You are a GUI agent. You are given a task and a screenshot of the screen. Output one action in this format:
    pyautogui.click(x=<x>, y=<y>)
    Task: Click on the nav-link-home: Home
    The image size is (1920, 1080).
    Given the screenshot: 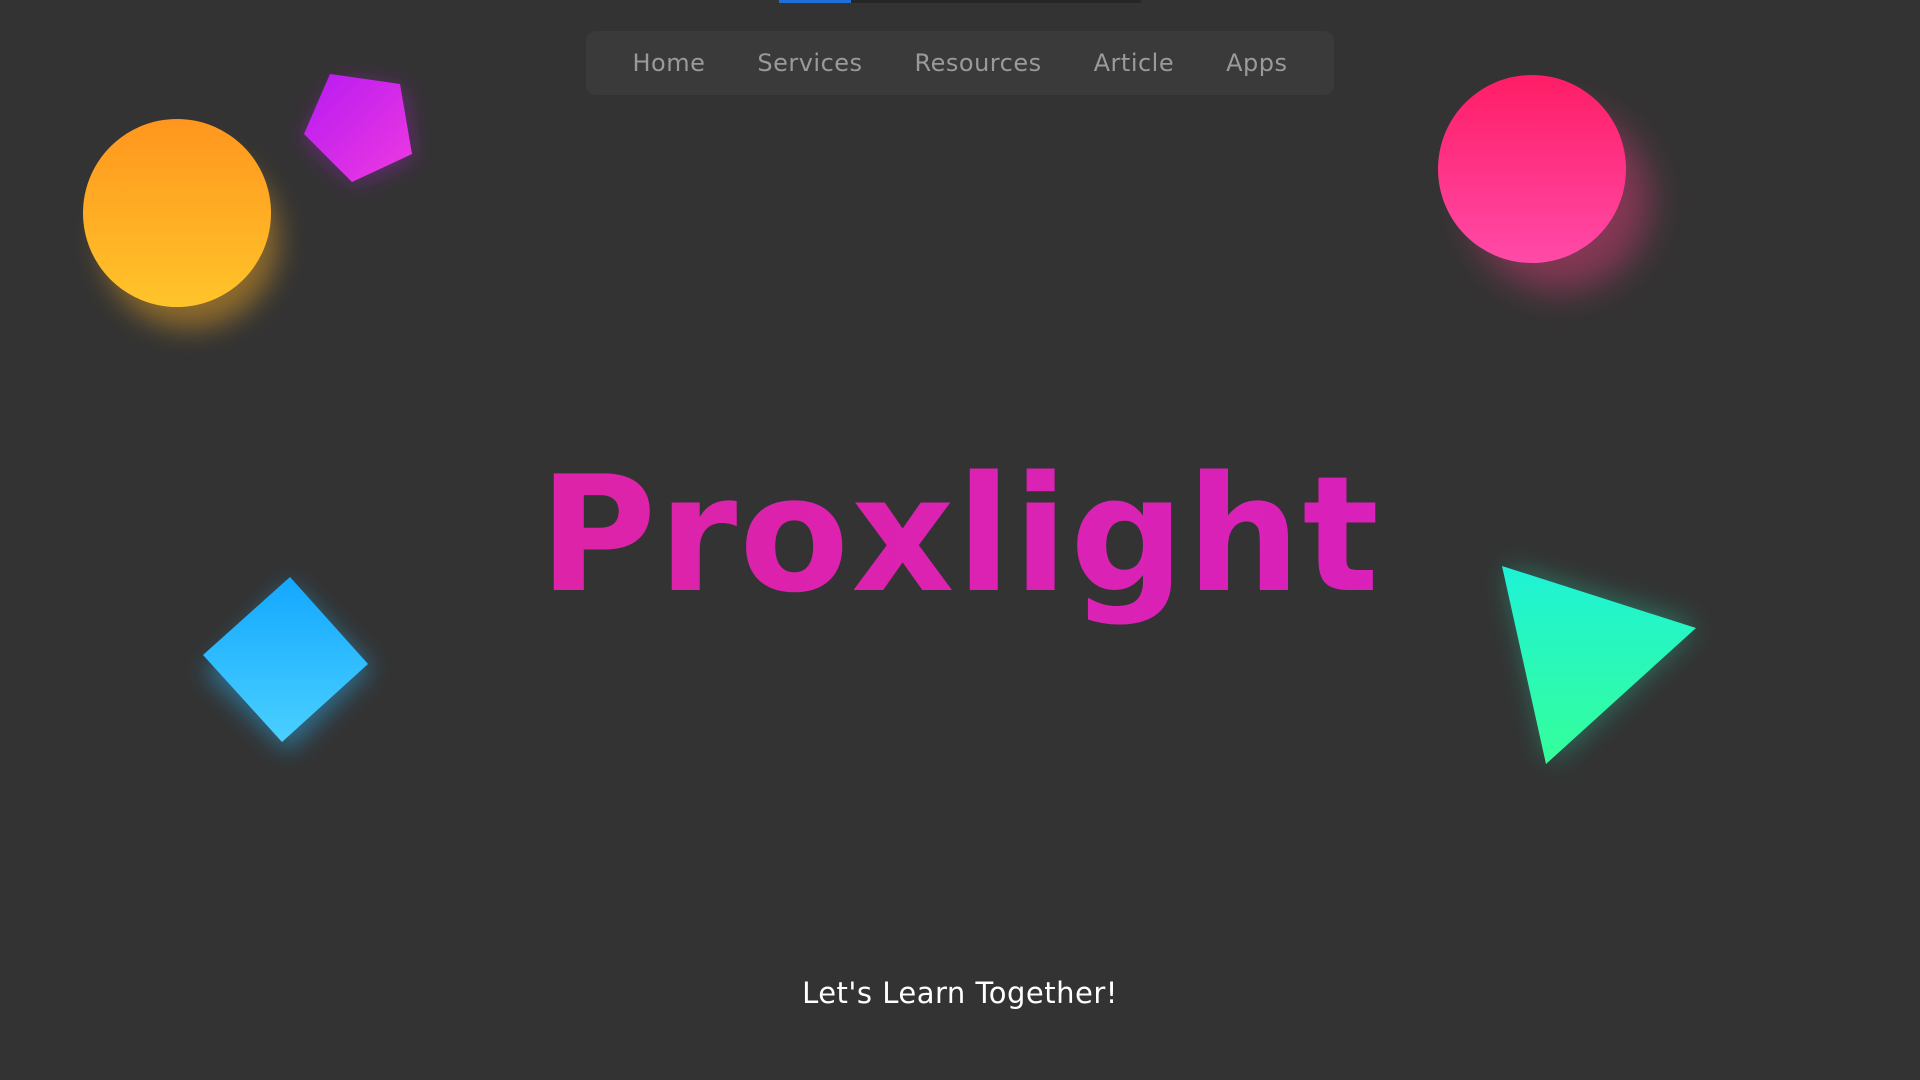 What is the action you would take?
    pyautogui.click(x=668, y=63)
    